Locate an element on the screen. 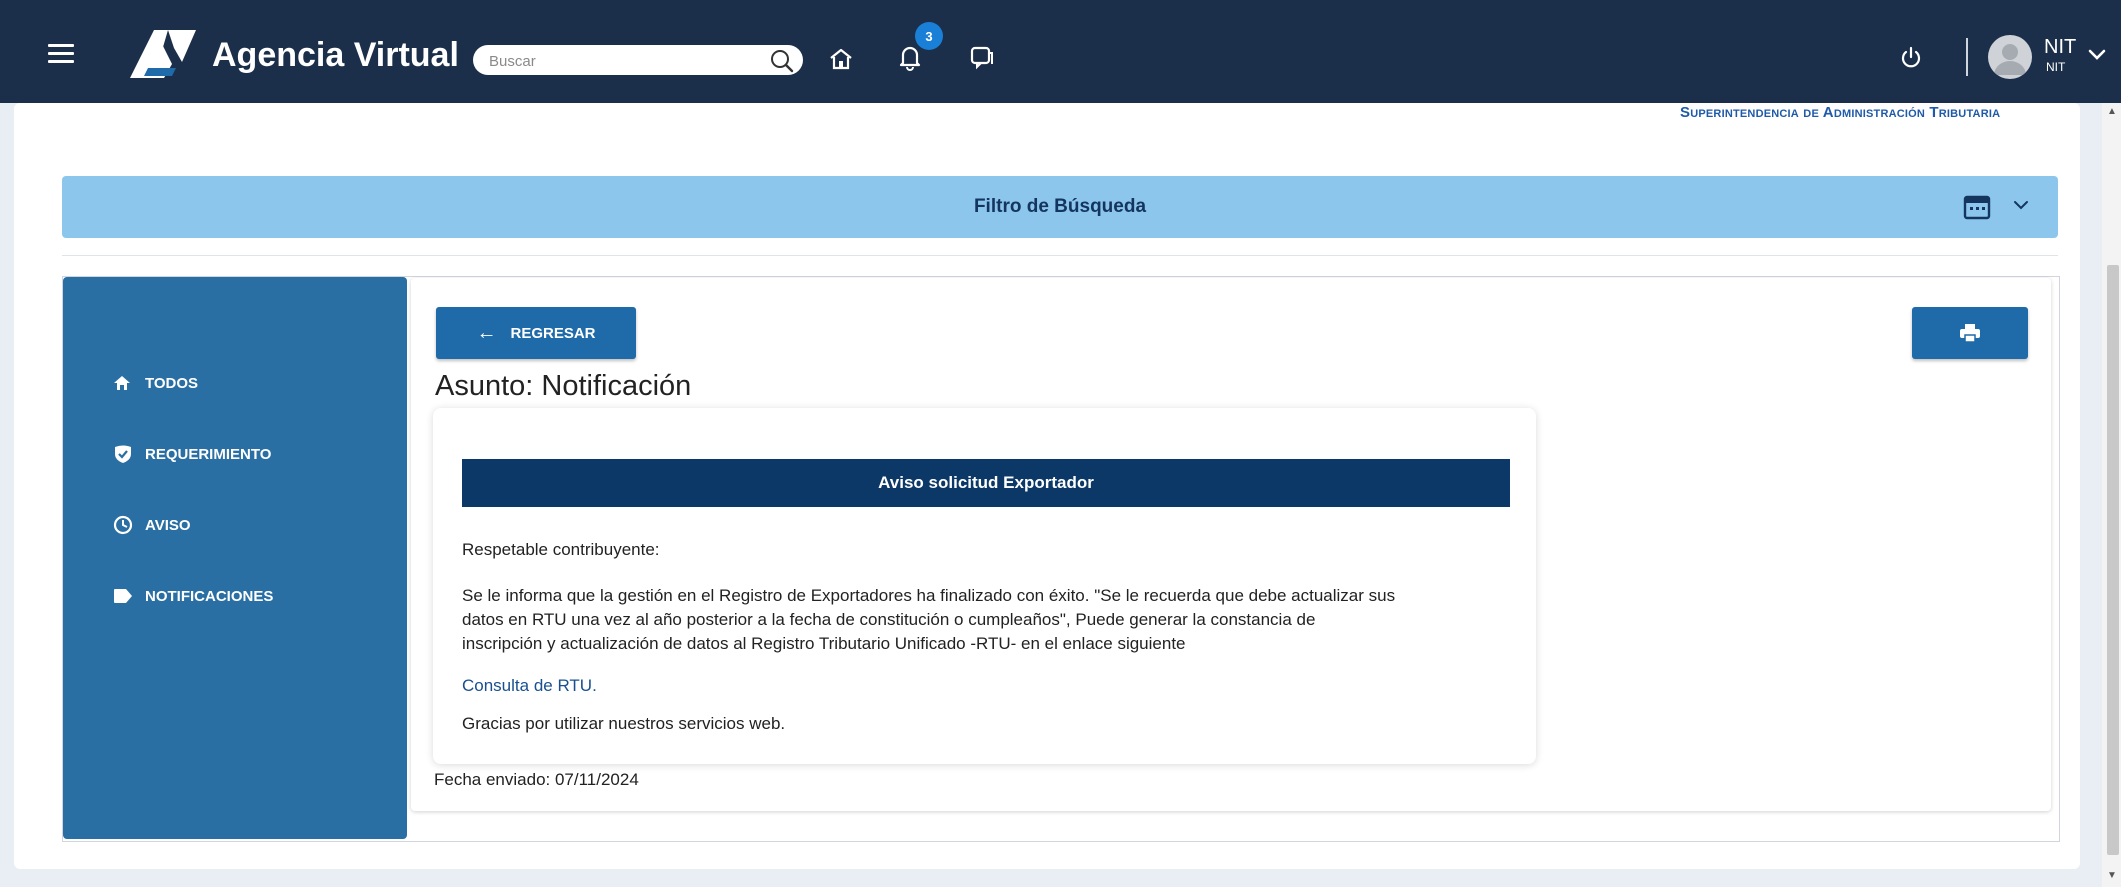 This screenshot has width=2121, height=887. filter-title: Filtro de Búsqueda is located at coordinates (1060, 206).